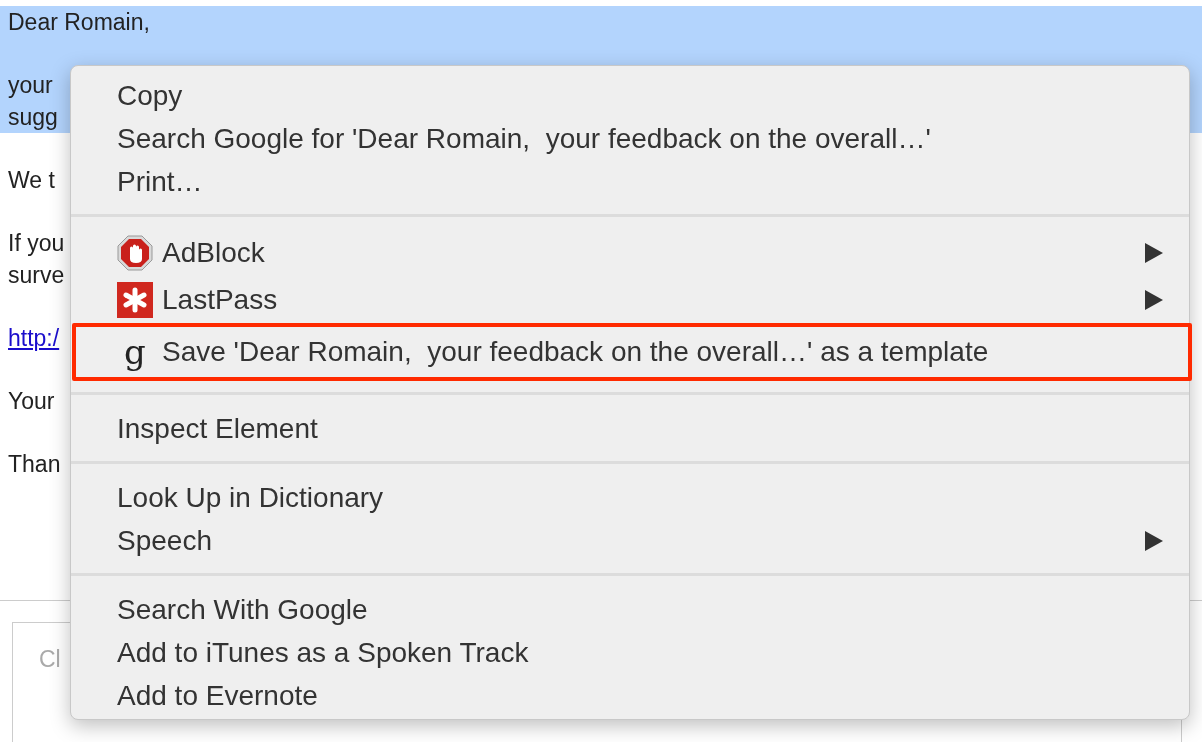  What do you see at coordinates (630, 428) in the screenshot?
I see `menu-item: Inspect Element` at bounding box center [630, 428].